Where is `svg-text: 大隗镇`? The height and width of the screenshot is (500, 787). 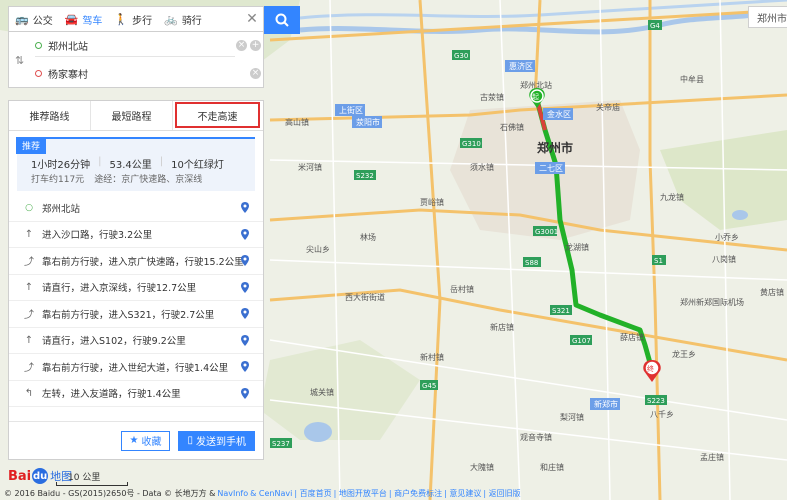 svg-text: 大隗镇 is located at coordinates (482, 467).